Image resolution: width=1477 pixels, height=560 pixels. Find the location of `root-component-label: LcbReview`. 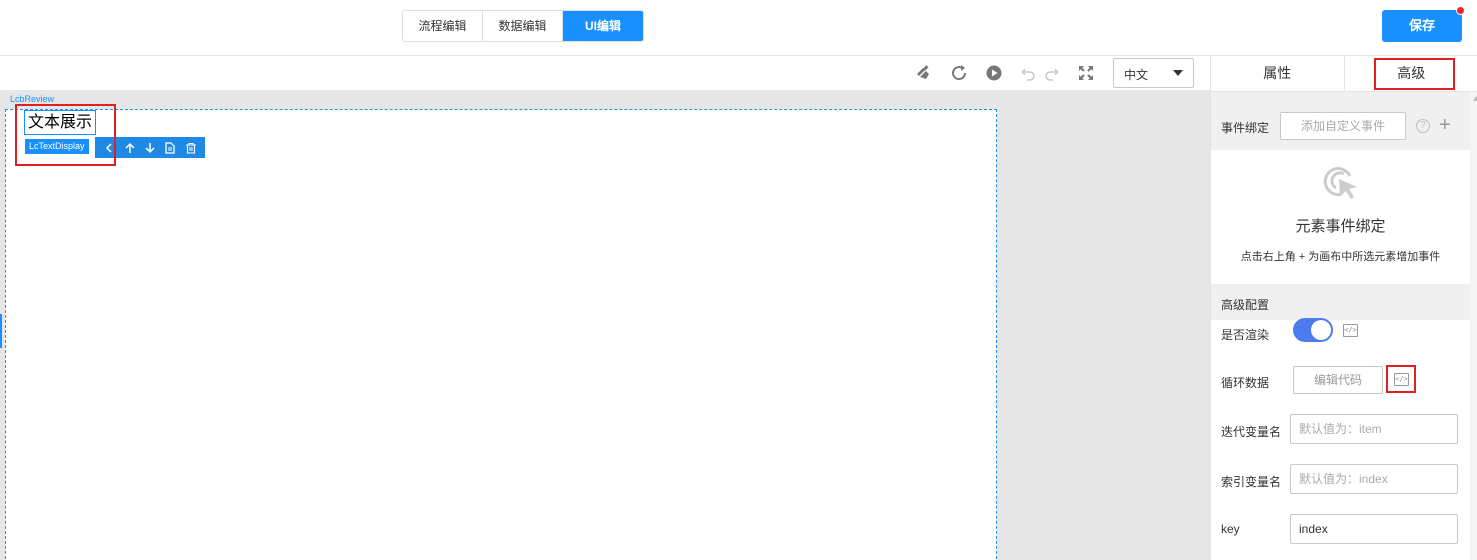

root-component-label: LcbReview is located at coordinates (32, 99).